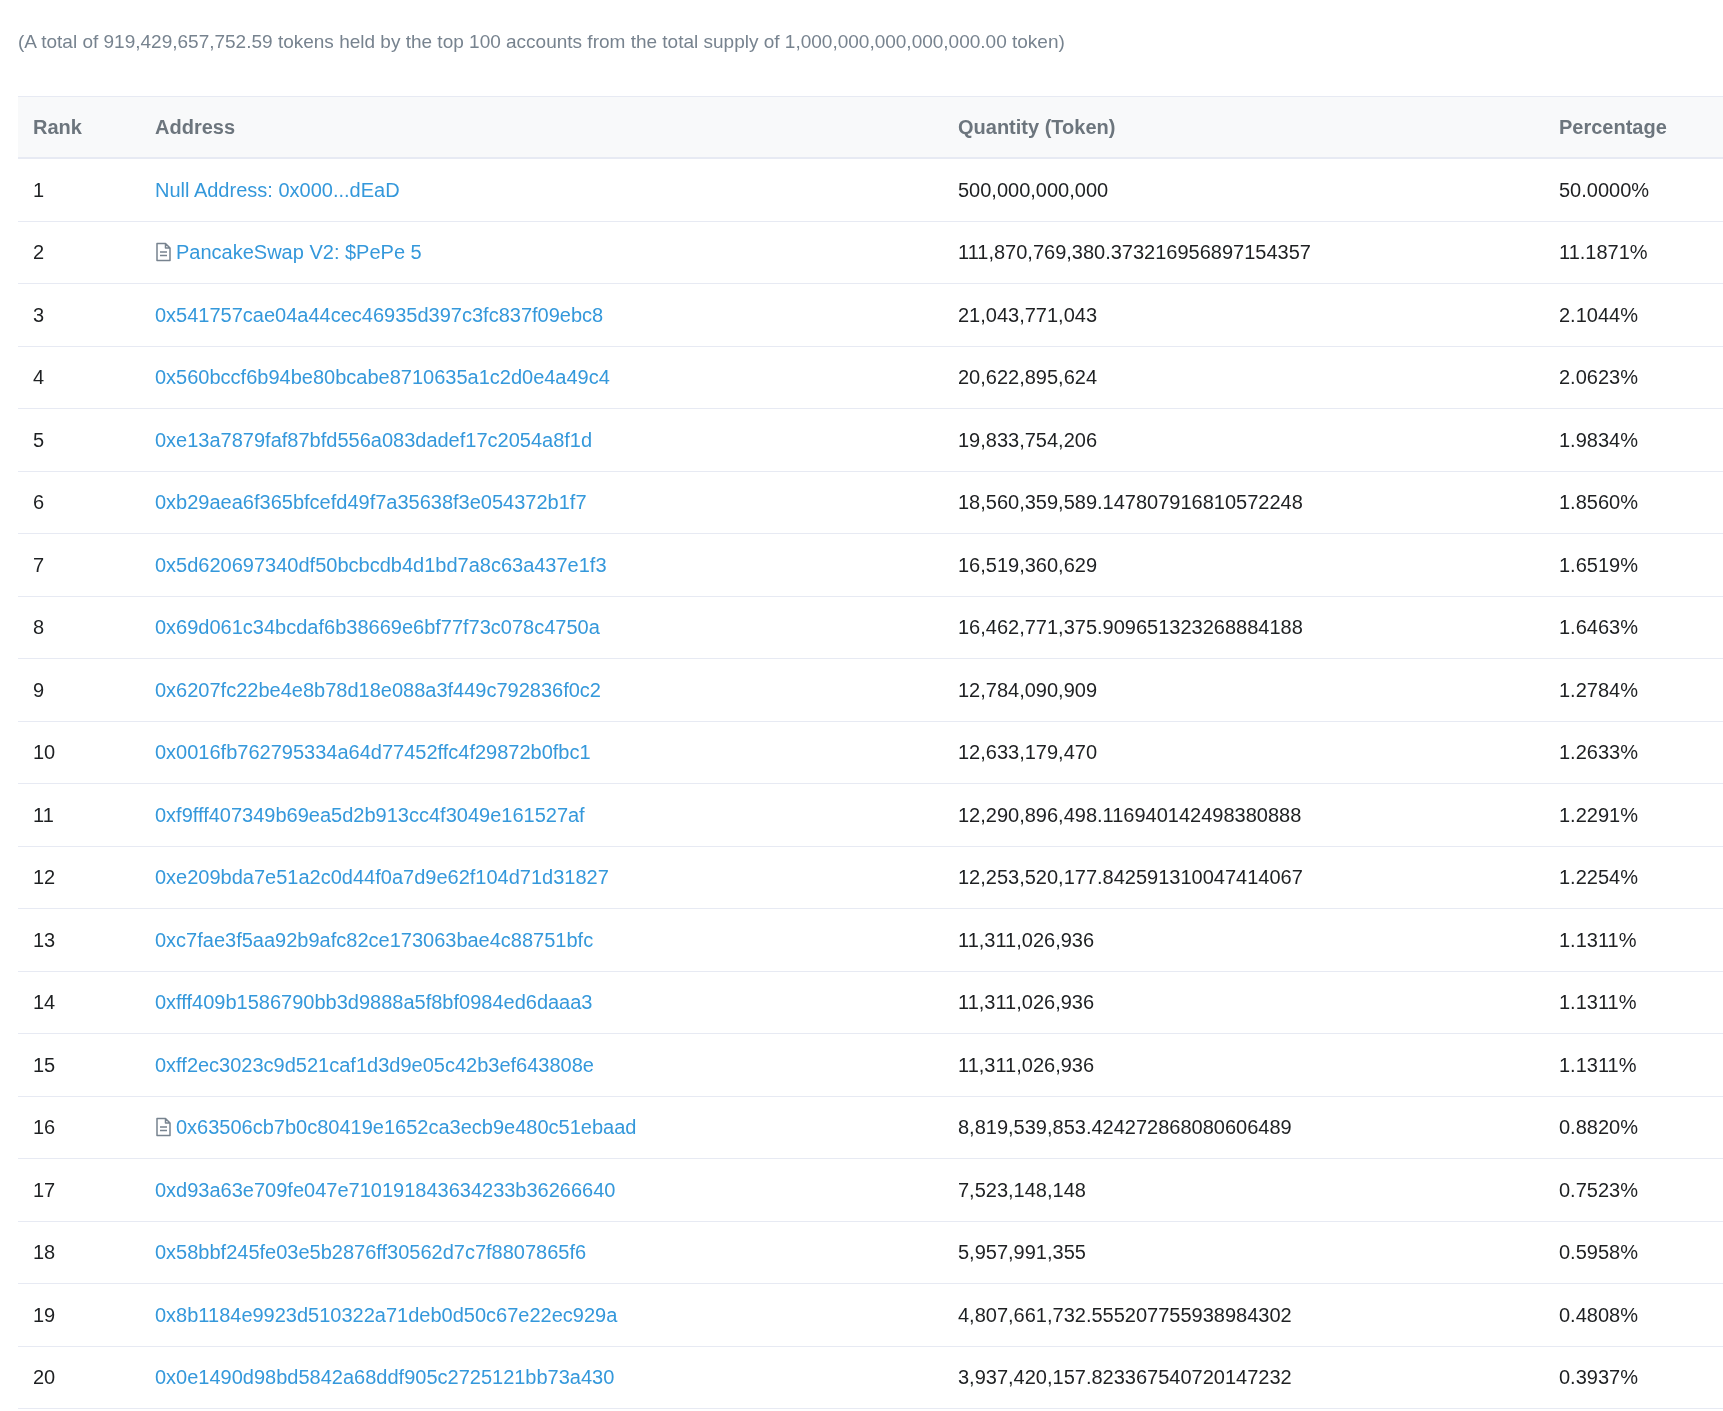 This screenshot has width=1723, height=1411. I want to click on address-link: 0xf9fff407349b69ea5d2b913cc4f3049e161527af, so click(370, 814).